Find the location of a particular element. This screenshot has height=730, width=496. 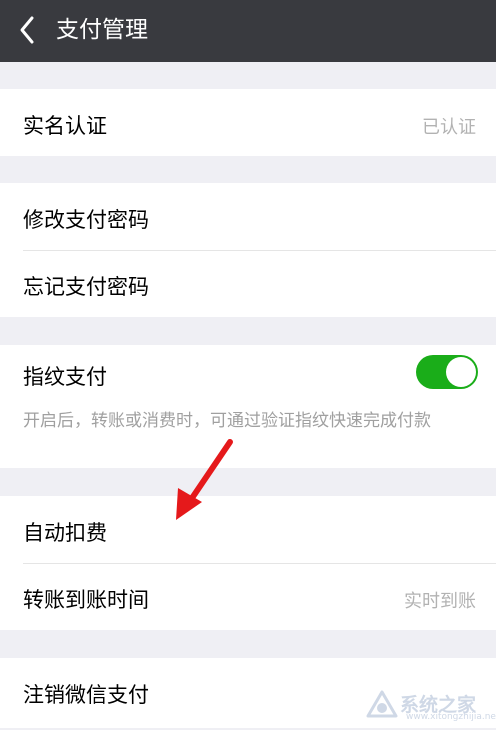

transfer-time-row: 转账到账时间 实时到账 is located at coordinates (248, 596).